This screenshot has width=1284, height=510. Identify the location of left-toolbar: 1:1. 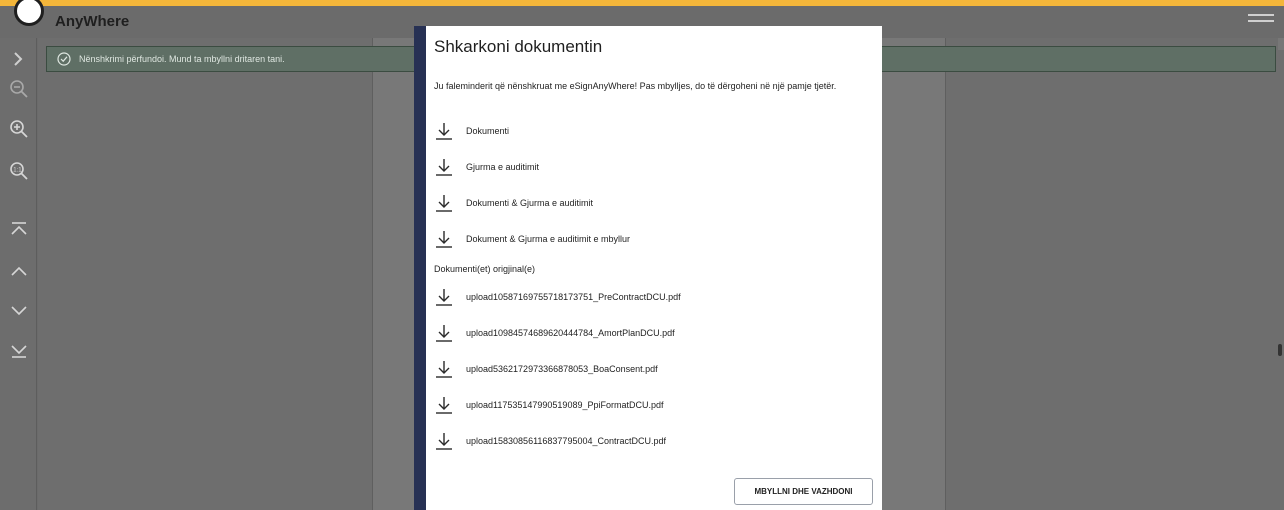
(18, 274).